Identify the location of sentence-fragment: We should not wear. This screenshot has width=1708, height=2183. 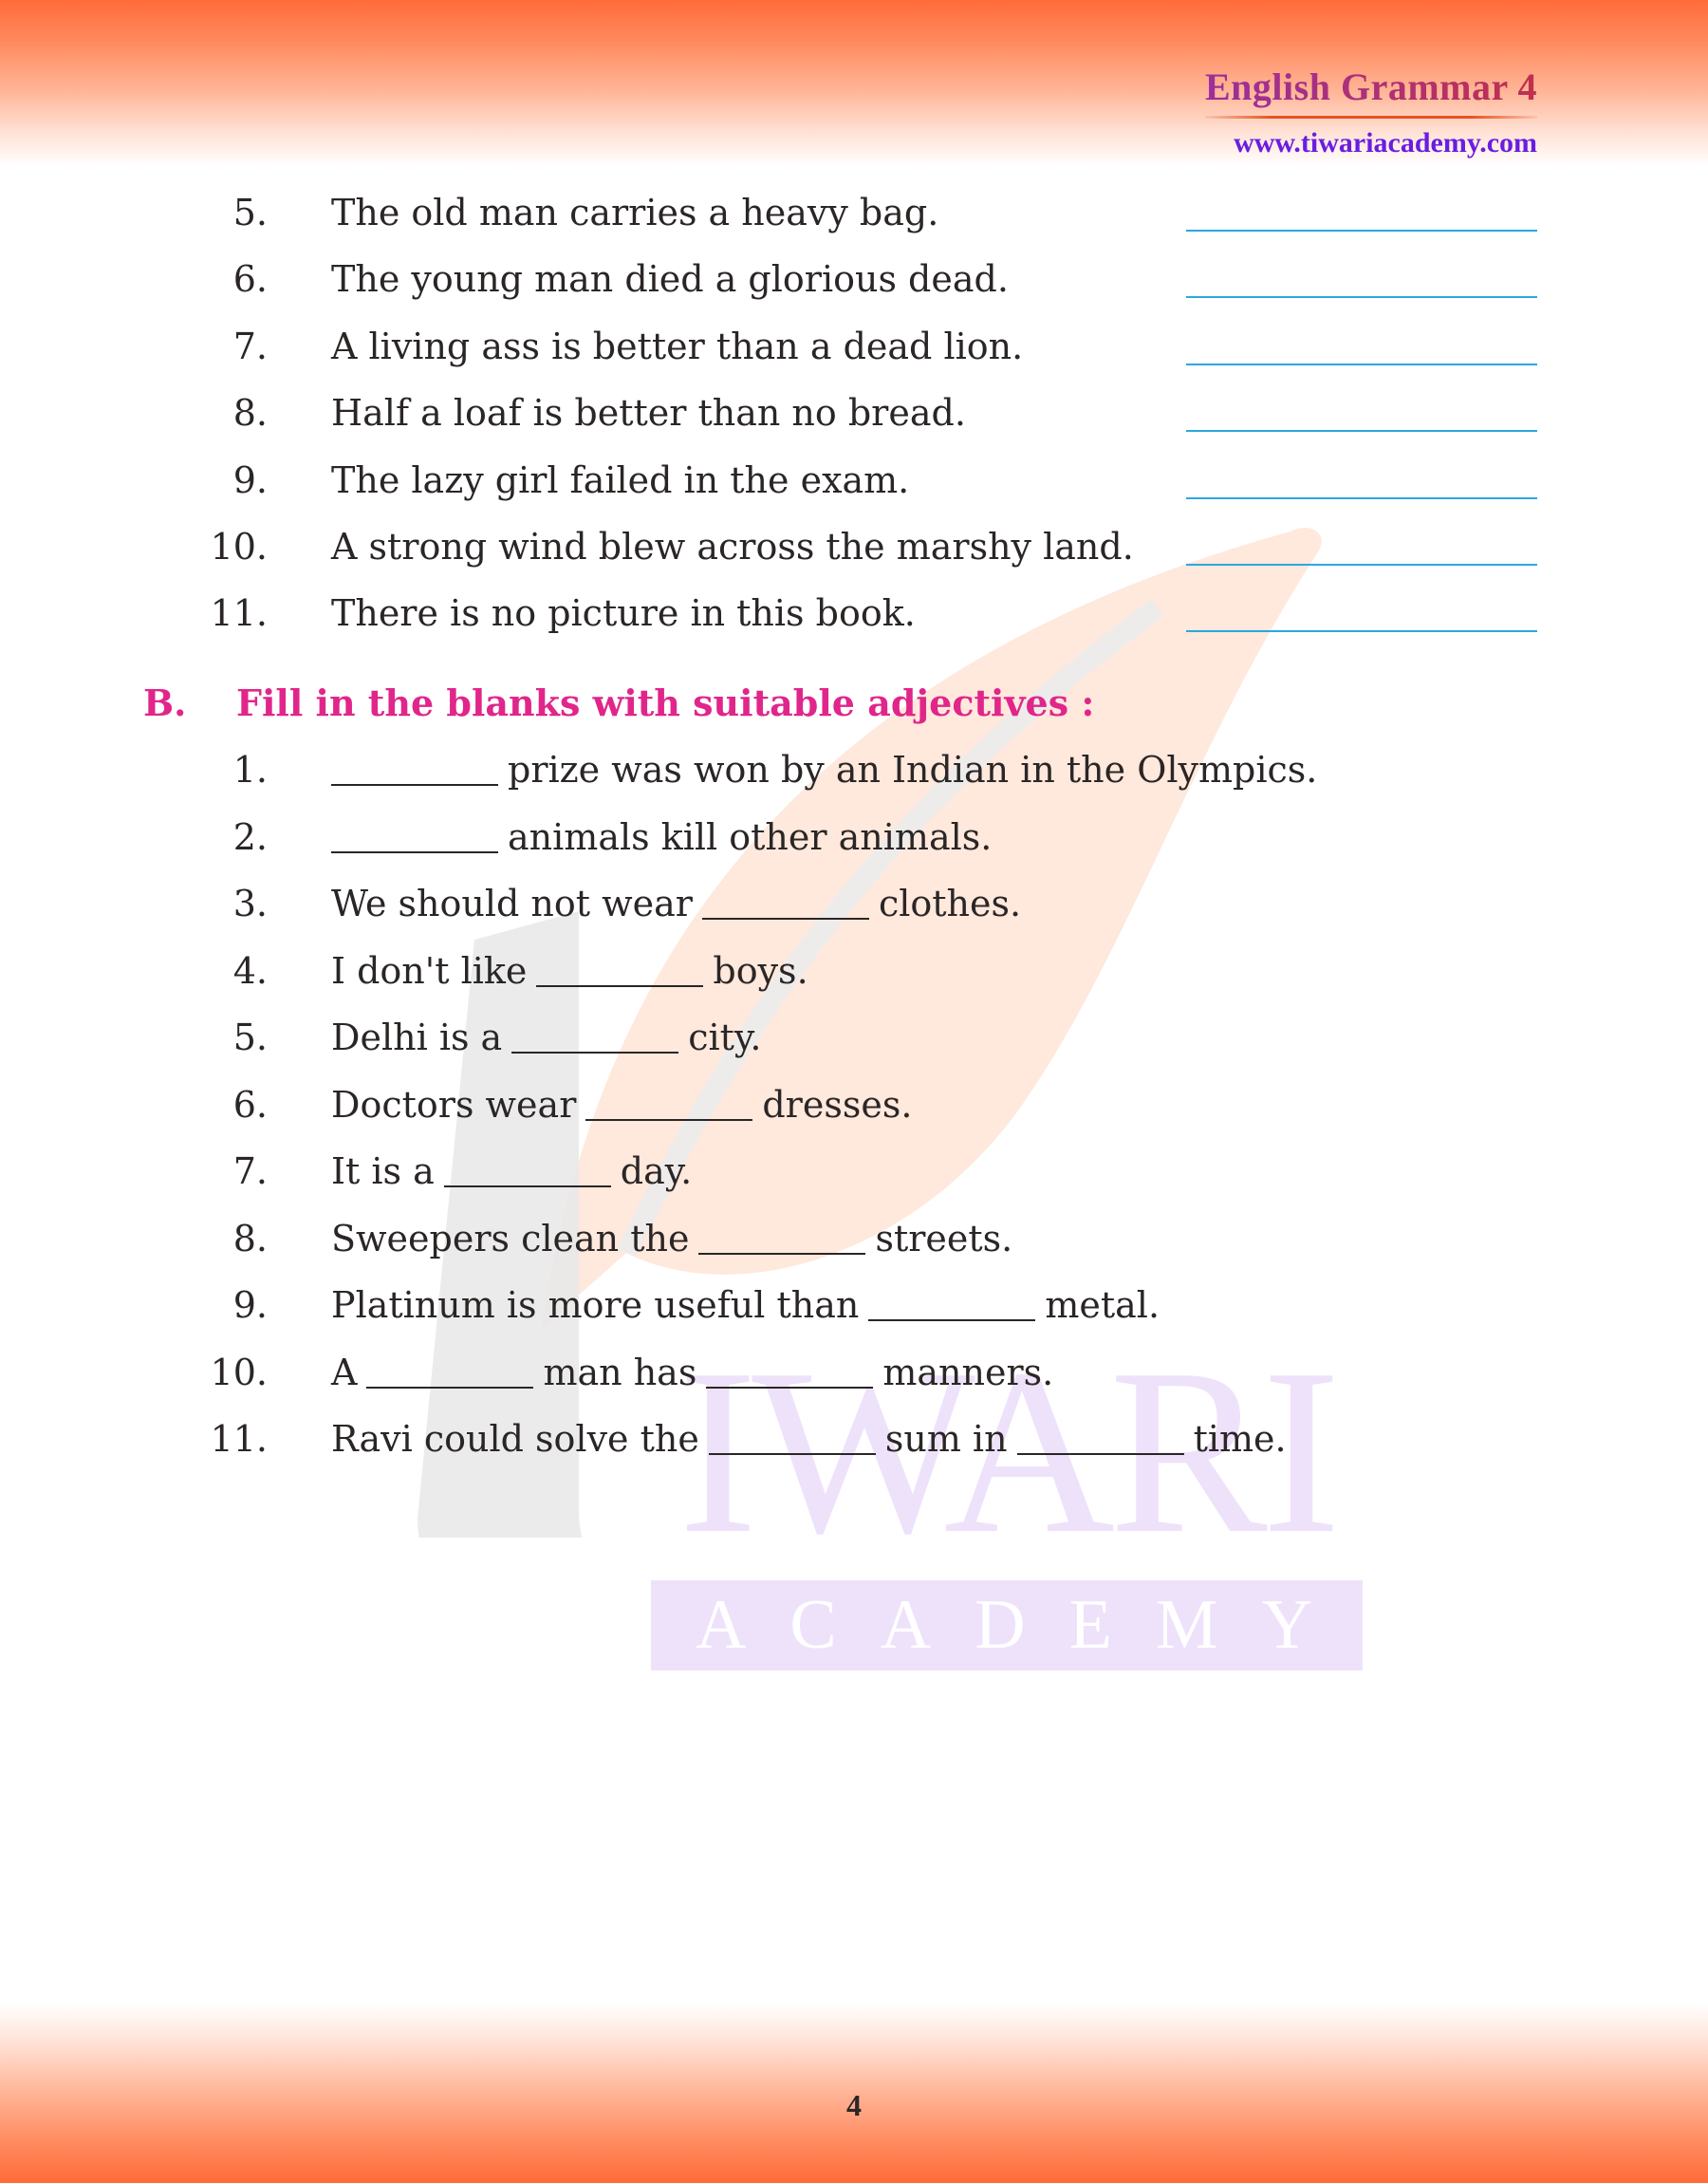
(512, 903).